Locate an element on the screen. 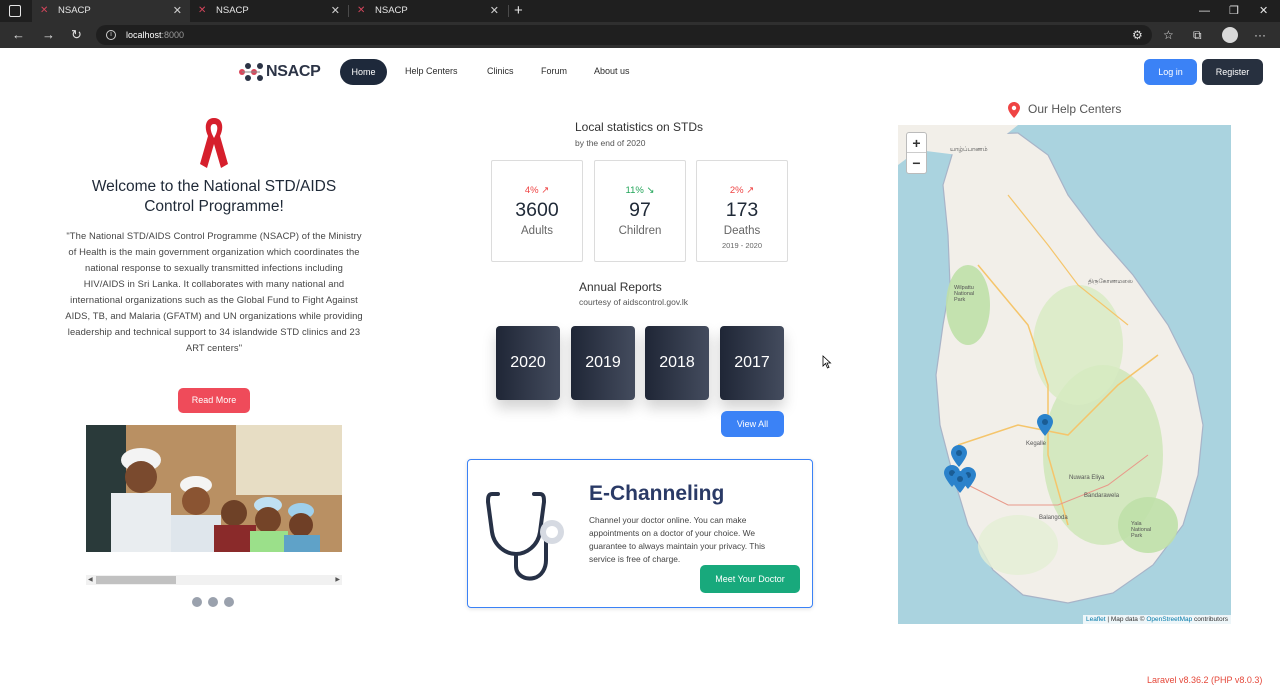 The image size is (1280, 694). browser-address-bar: ← → ↻ i localhost:8000 ⚙ ☆ ⧉ ··· is located at coordinates (640, 35).